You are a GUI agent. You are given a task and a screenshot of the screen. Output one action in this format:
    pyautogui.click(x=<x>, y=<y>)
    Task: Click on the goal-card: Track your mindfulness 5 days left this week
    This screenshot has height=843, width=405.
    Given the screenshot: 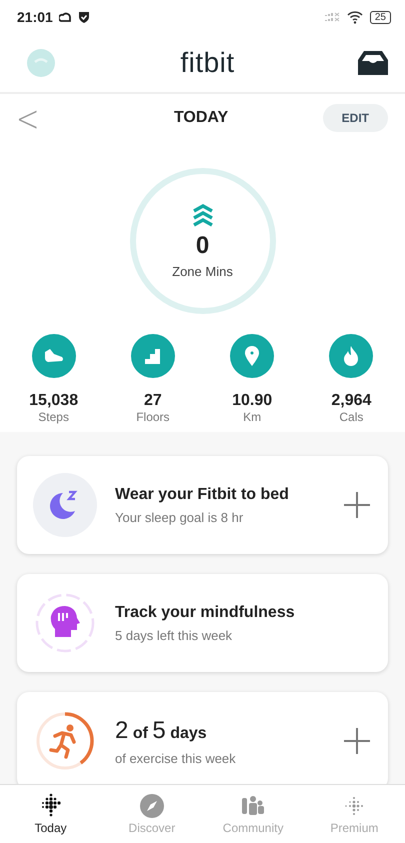 What is the action you would take?
    pyautogui.click(x=202, y=623)
    